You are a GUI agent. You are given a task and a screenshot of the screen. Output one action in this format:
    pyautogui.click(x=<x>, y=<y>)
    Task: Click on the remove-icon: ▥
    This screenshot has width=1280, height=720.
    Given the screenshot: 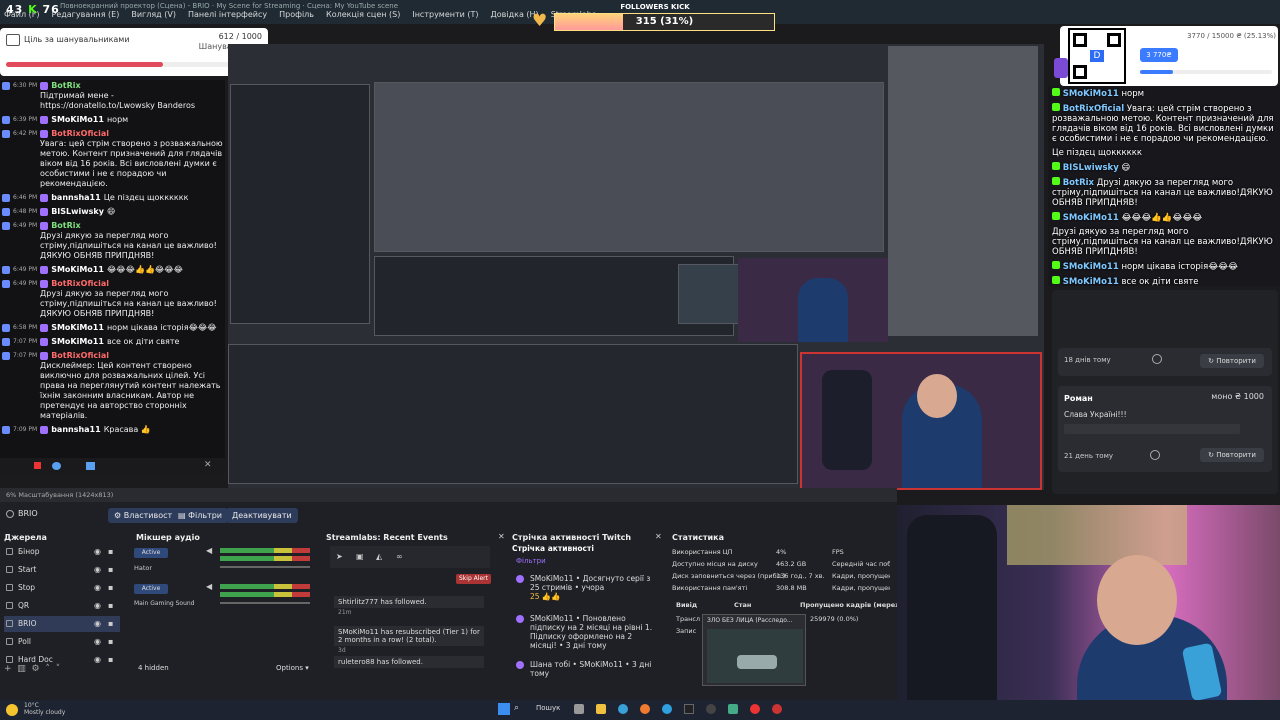 What is the action you would take?
    pyautogui.click(x=21, y=669)
    